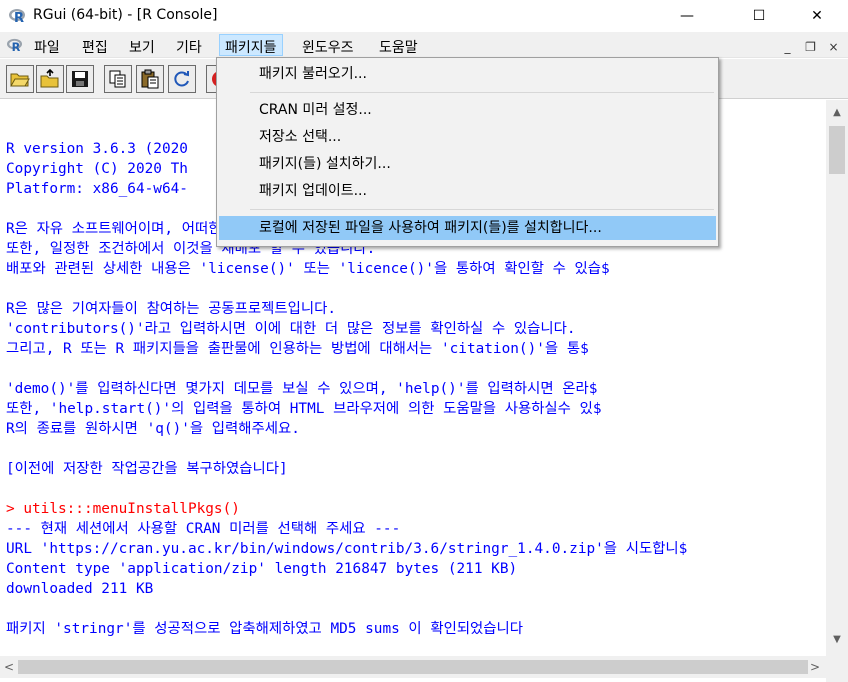  What do you see at coordinates (815, 667) in the screenshot?
I see `scroll-right-icon: >` at bounding box center [815, 667].